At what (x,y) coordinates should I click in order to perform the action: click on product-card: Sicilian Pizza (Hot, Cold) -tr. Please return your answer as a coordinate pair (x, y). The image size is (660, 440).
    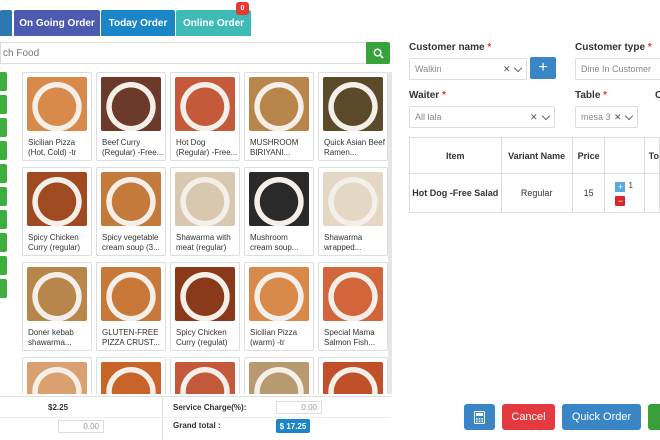
    Looking at the image, I should click on (57, 116).